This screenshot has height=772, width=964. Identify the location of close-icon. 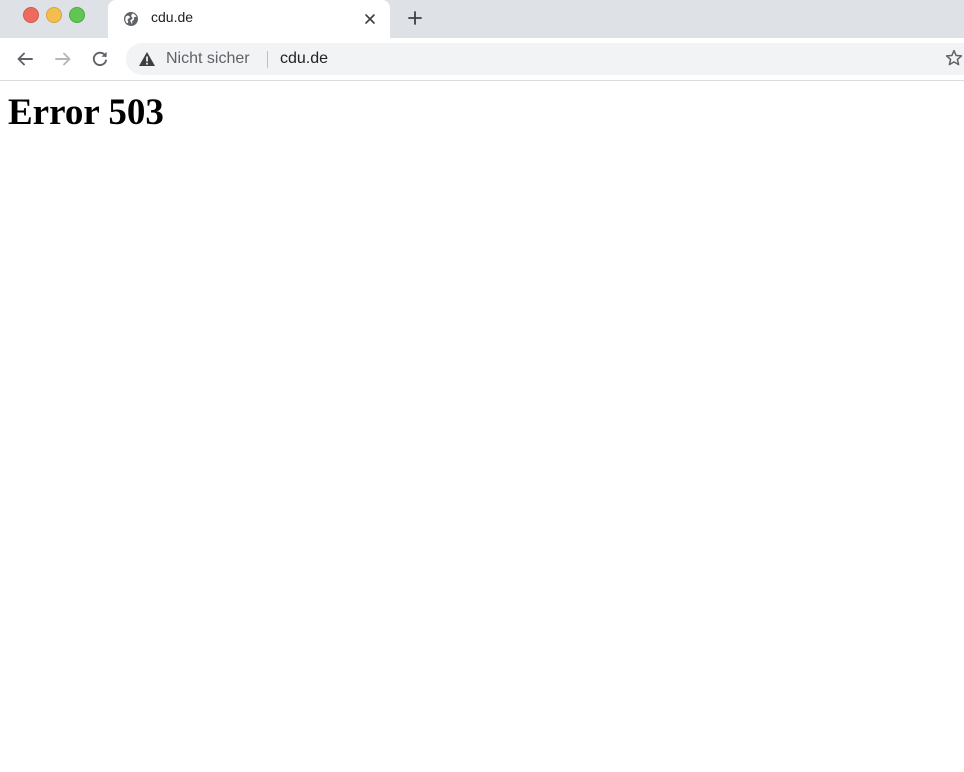
(370, 19).